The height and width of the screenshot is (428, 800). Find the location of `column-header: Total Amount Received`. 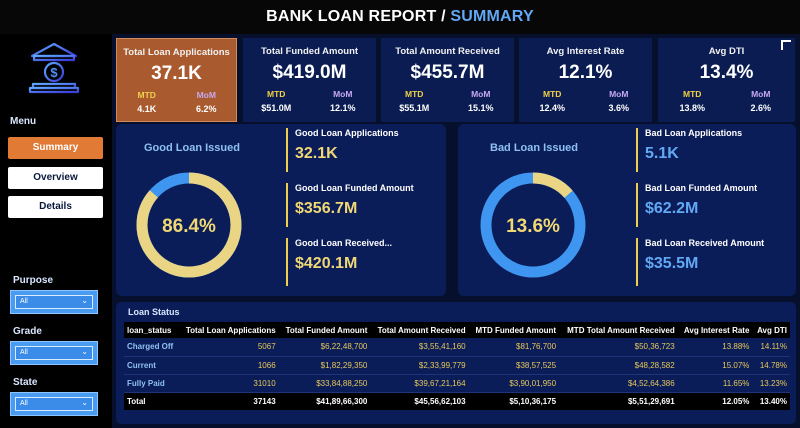

column-header: Total Amount Received is located at coordinates (419, 330).